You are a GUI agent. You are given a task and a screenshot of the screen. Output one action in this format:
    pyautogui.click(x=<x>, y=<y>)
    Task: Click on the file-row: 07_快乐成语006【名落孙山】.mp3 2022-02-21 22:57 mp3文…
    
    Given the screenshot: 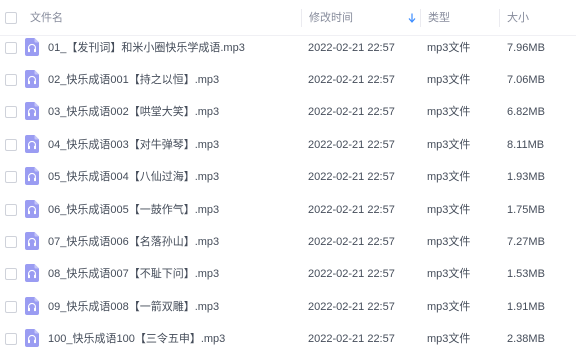 What is the action you would take?
    pyautogui.click(x=288, y=242)
    